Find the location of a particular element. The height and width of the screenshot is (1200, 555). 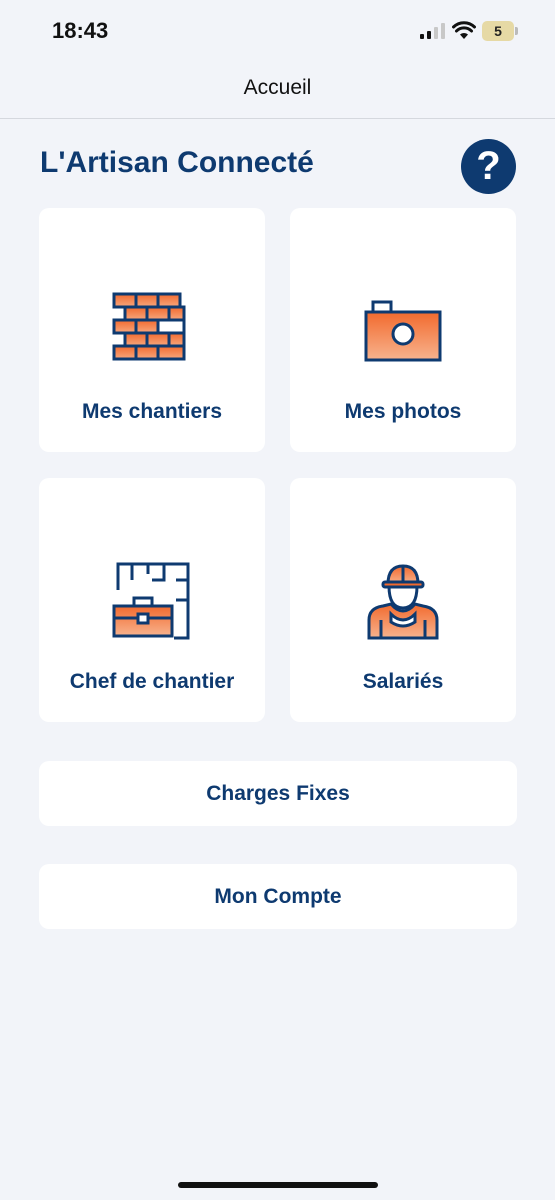

charges-fixes-button: Charges Fixes is located at coordinates (278, 793).